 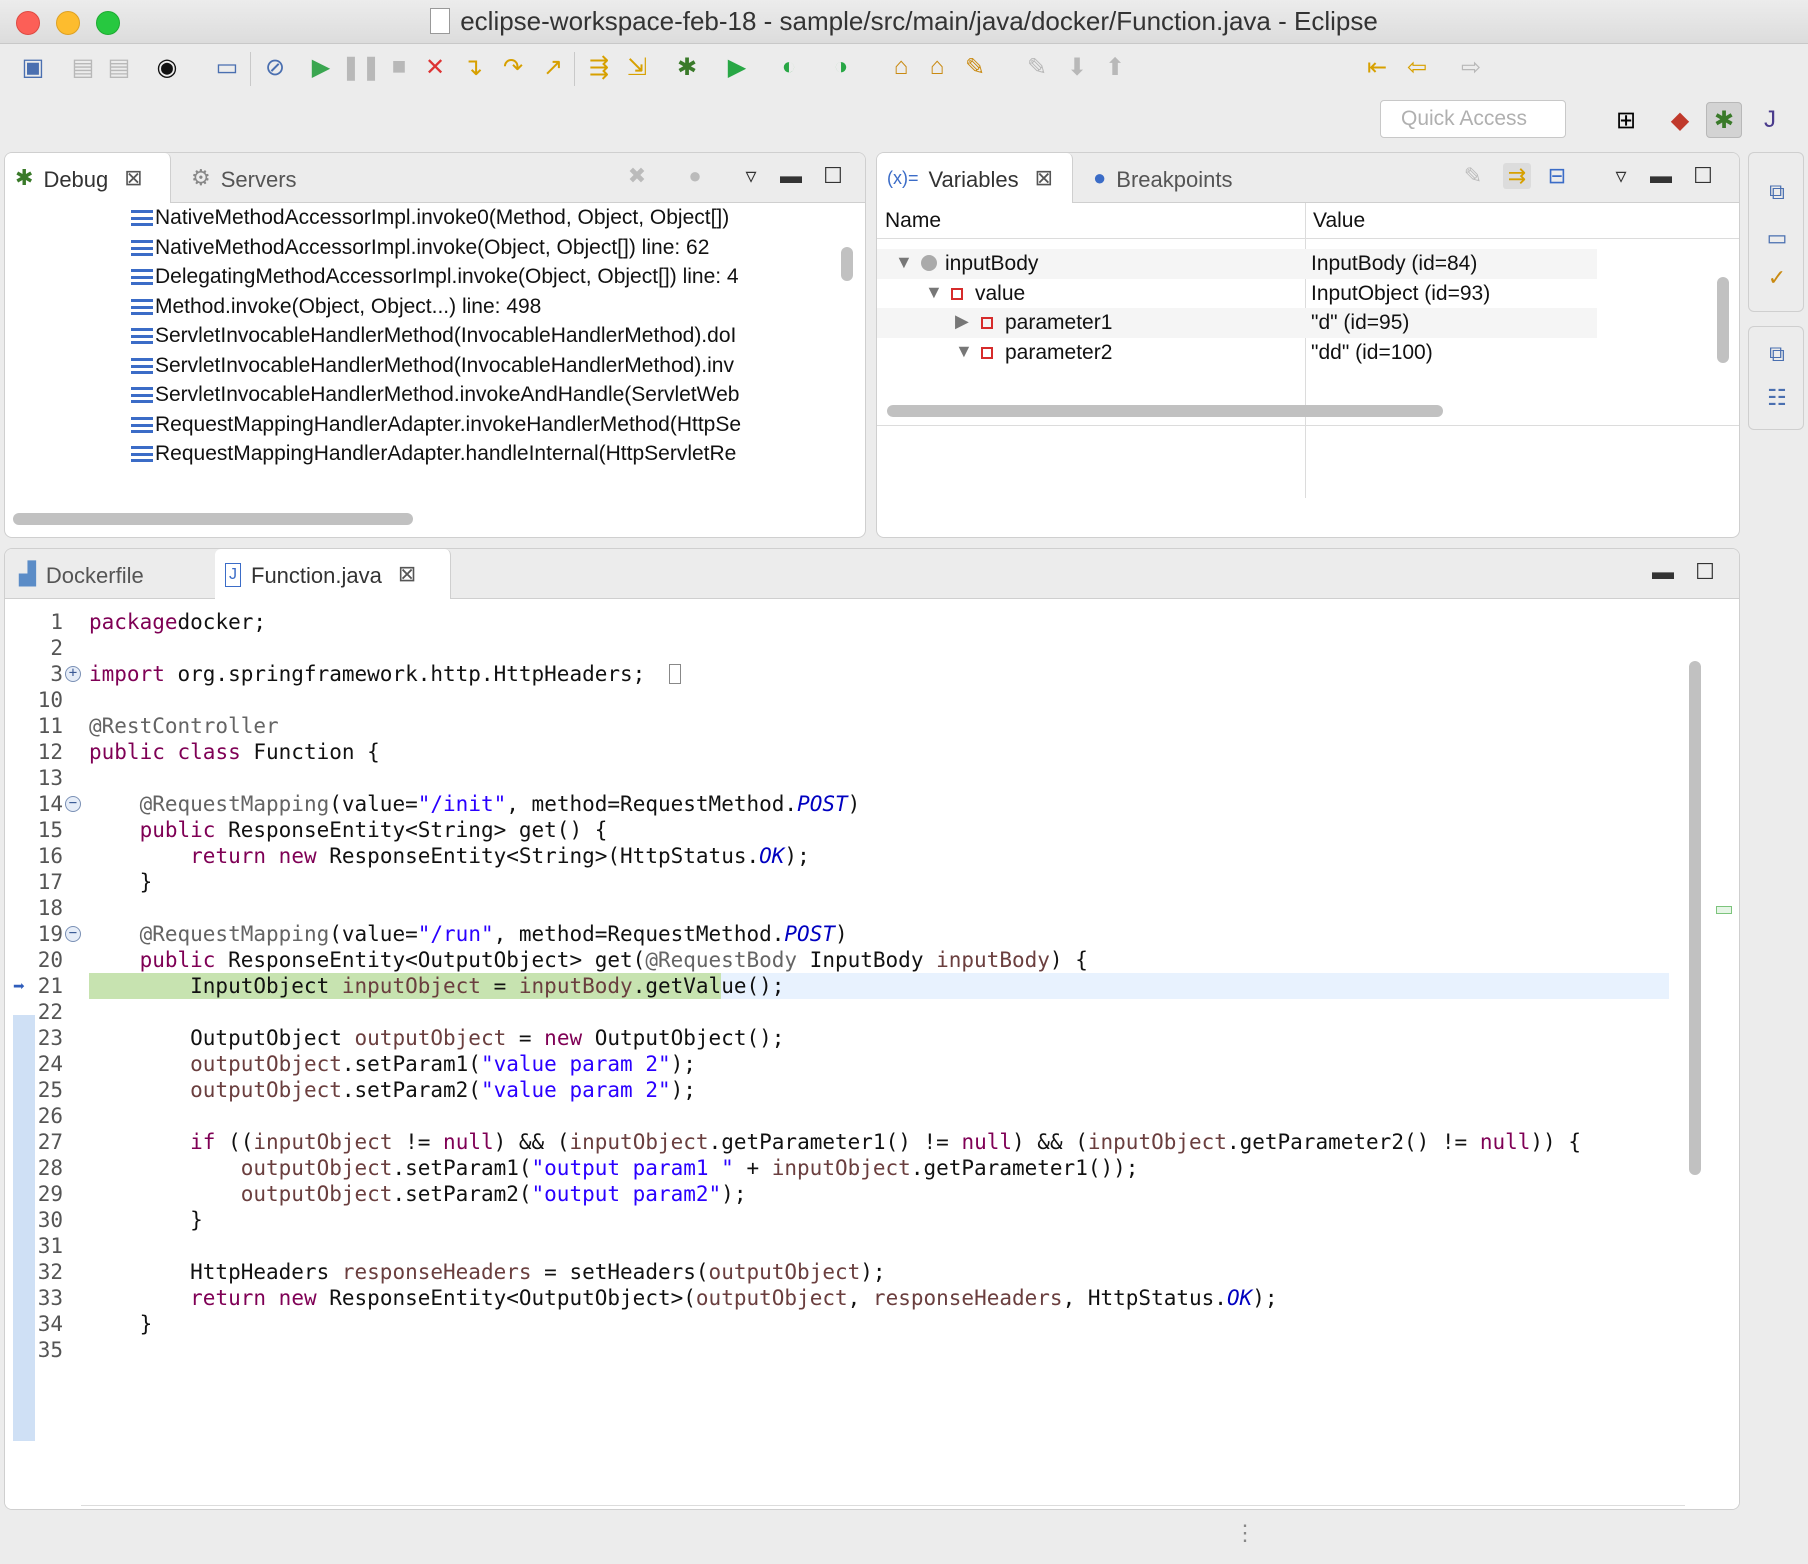 What do you see at coordinates (1705, 572) in the screenshot?
I see `maximize-editor-icon: ☐` at bounding box center [1705, 572].